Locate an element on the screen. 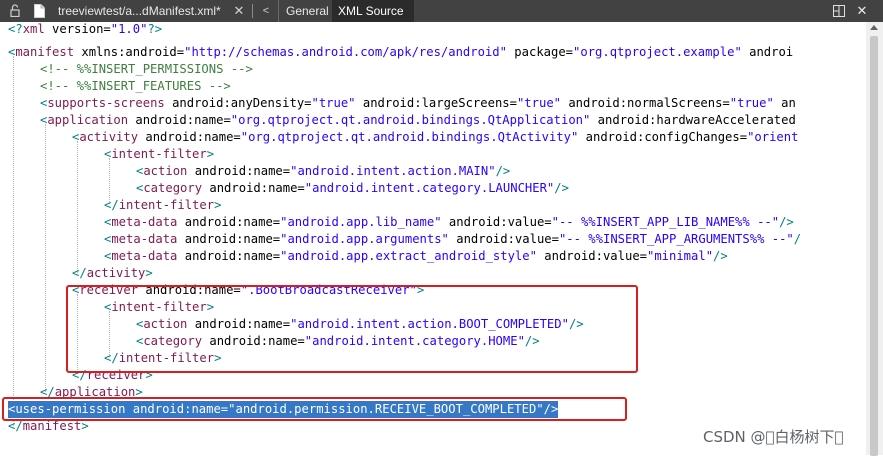  code-line-activity-close: </activity> is located at coordinates (112, 273).